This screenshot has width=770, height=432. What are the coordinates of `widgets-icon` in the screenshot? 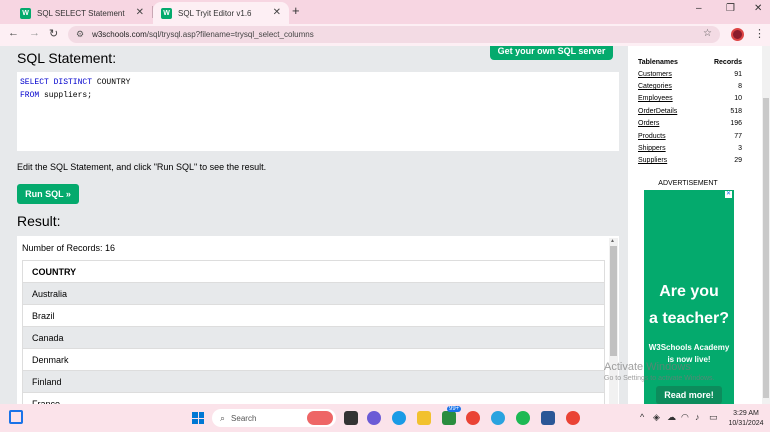 It's located at (16, 417).